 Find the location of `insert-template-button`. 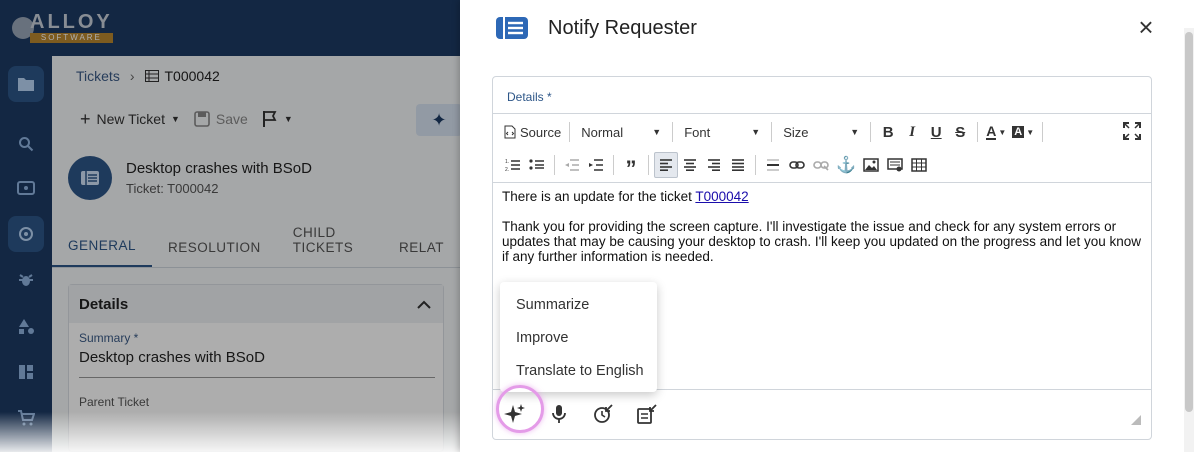

insert-template-button is located at coordinates (647, 414).